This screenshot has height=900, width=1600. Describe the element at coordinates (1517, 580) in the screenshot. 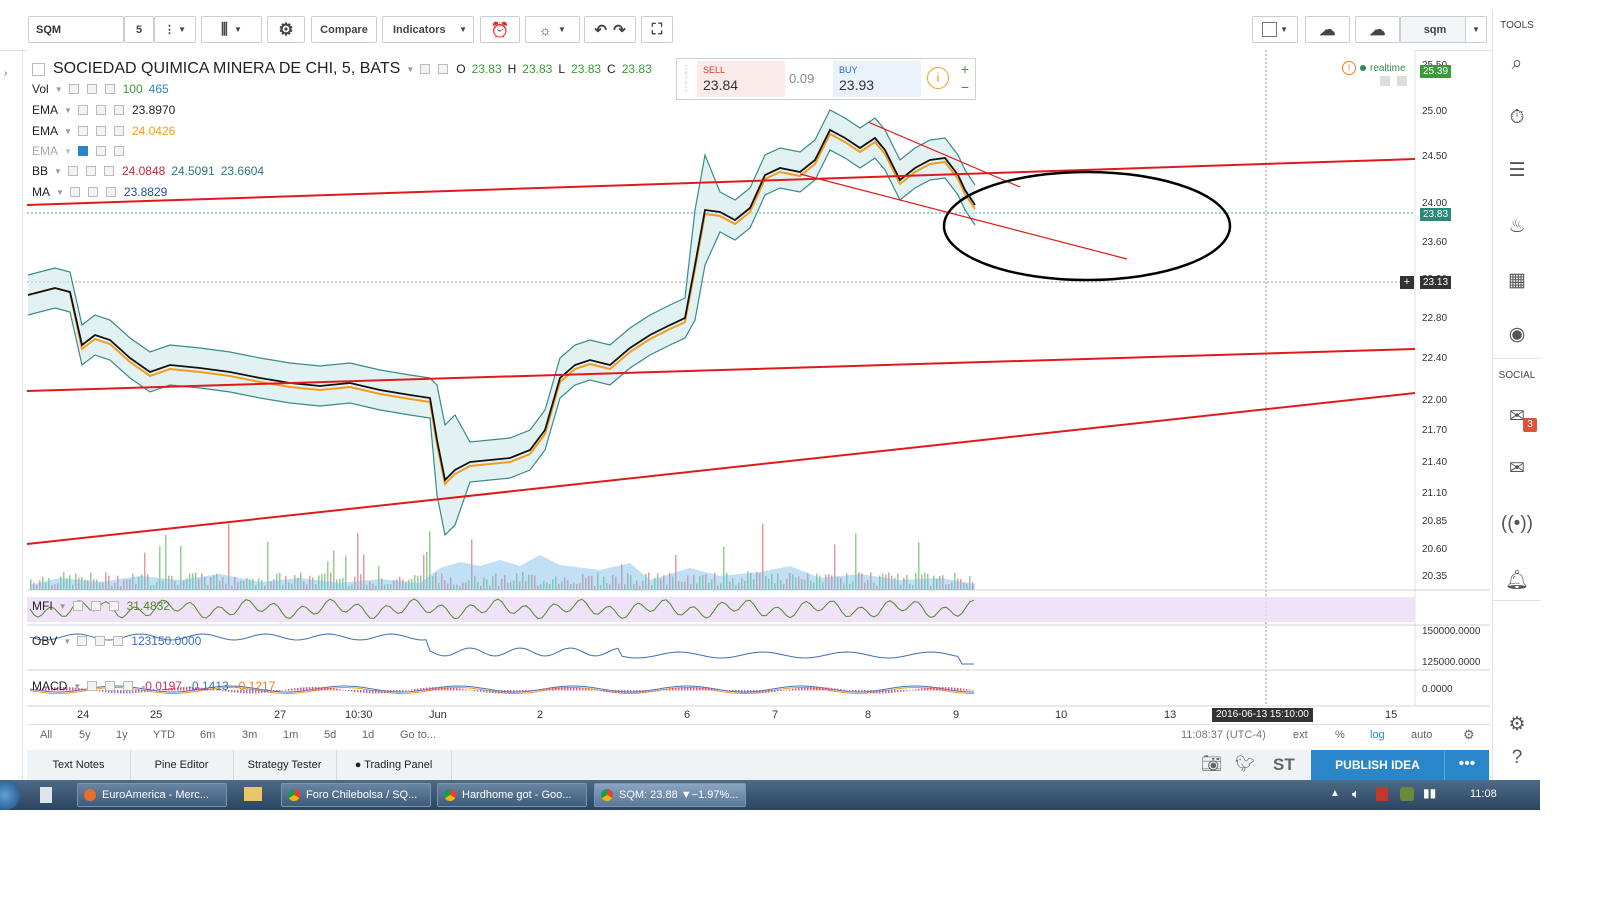

I see `notifications-bell-icon: 🔔︎` at that location.